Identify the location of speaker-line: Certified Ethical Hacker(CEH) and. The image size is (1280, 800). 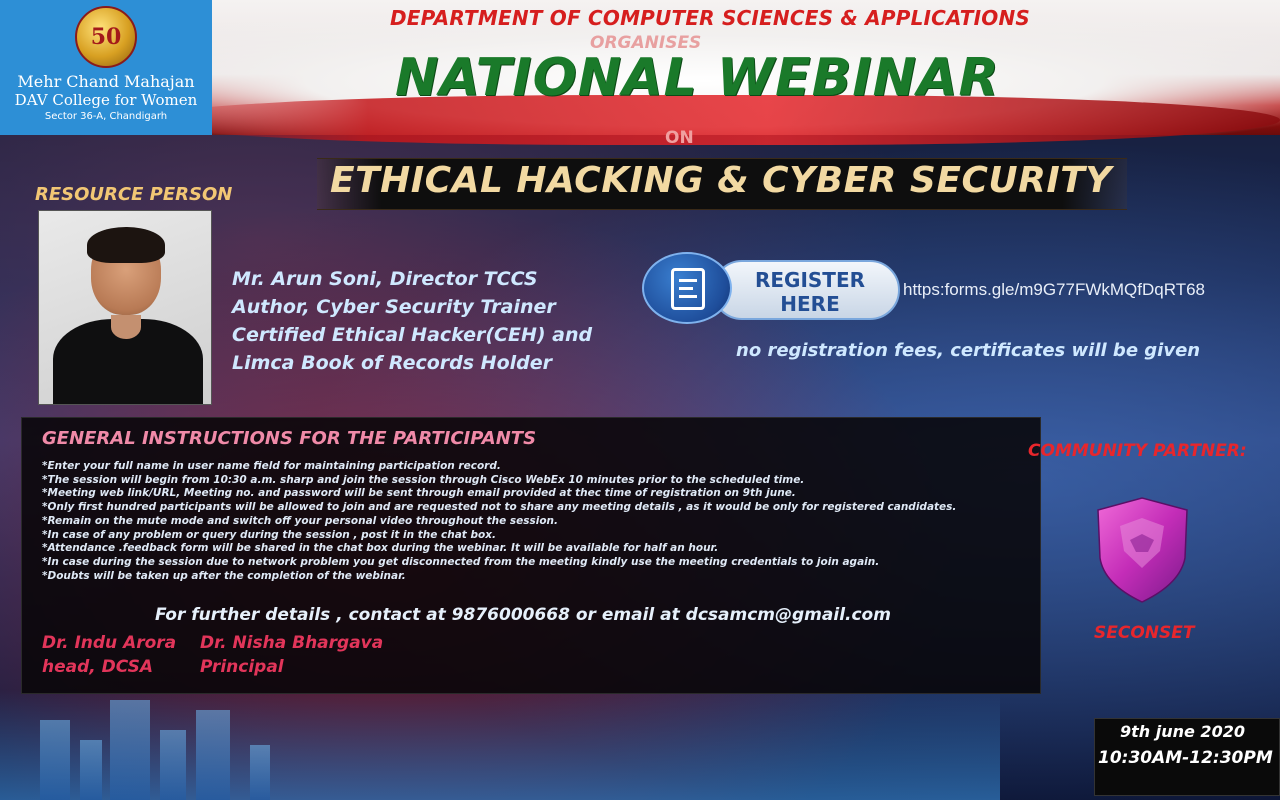
(412, 335).